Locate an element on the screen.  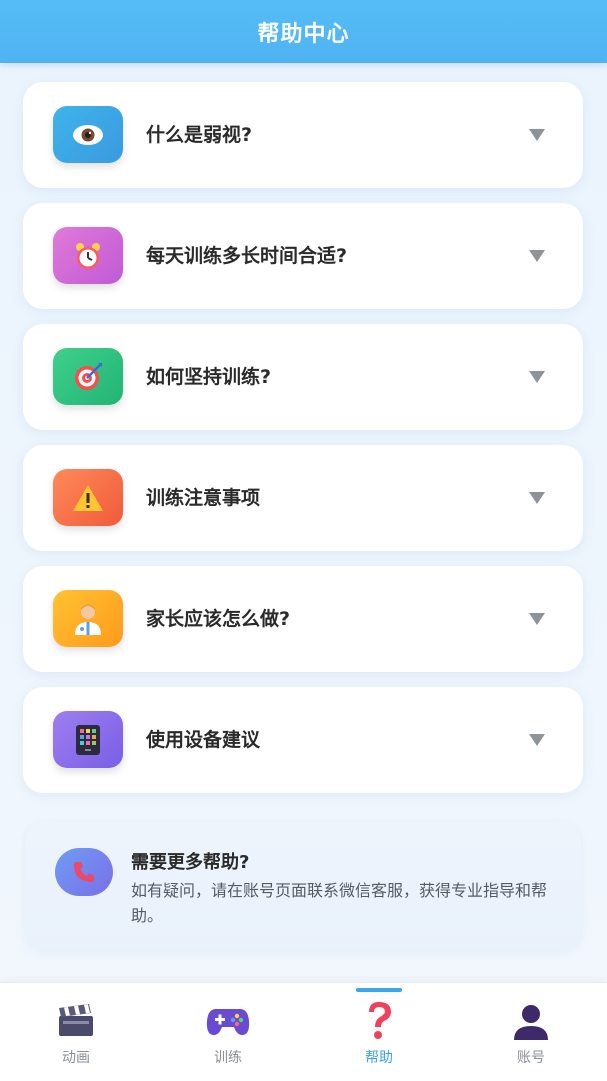
nav-label: 帮助 is located at coordinates (379, 1058).